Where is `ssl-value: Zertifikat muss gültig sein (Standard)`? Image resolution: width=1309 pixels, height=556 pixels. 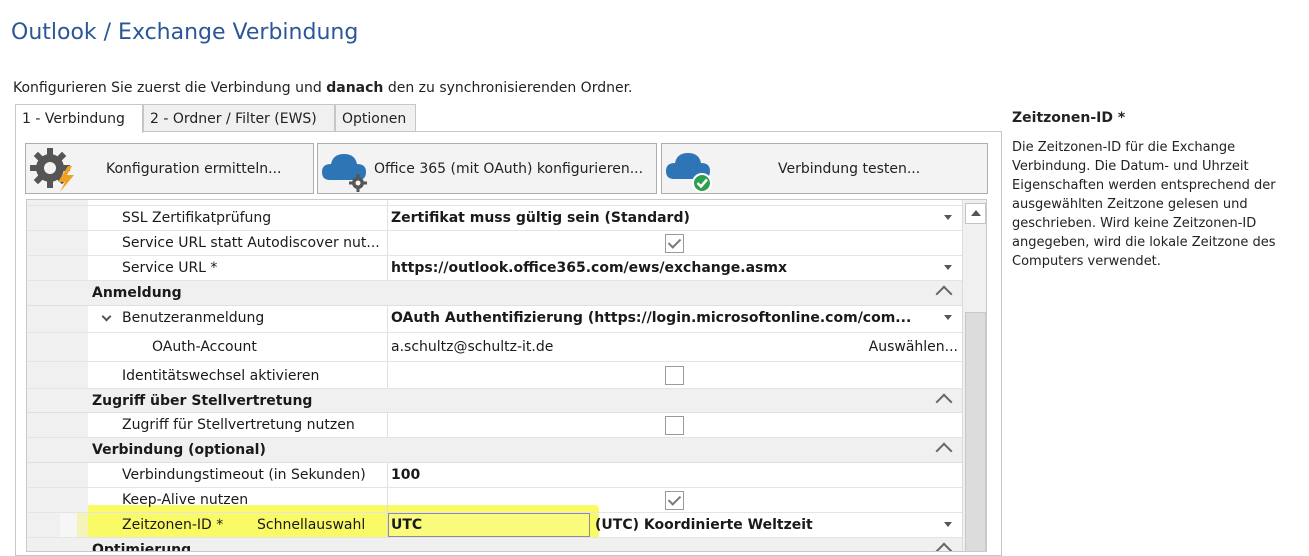
ssl-value: Zertifikat muss gültig sein (Standard) is located at coordinates (540, 218).